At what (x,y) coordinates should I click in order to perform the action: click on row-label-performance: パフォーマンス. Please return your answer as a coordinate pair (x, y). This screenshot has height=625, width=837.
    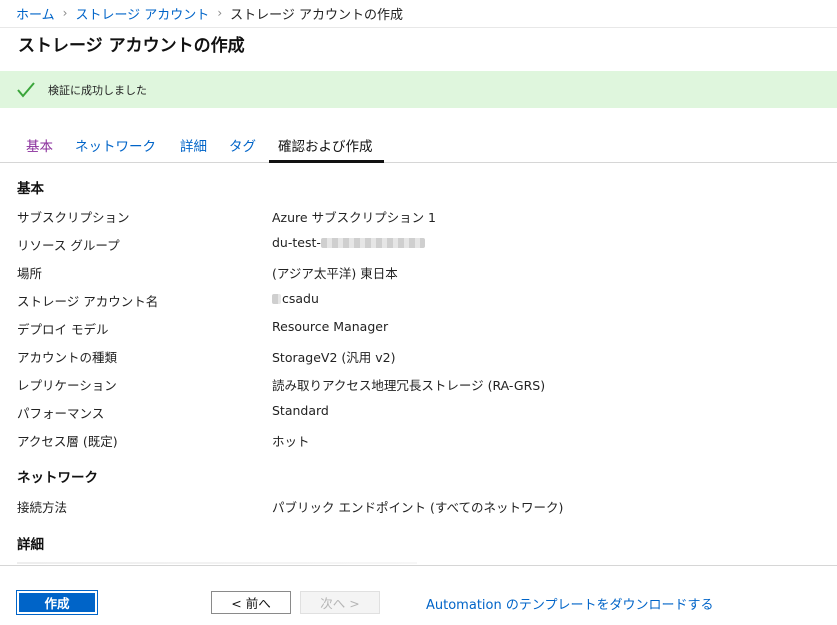
    Looking at the image, I should click on (61, 413).